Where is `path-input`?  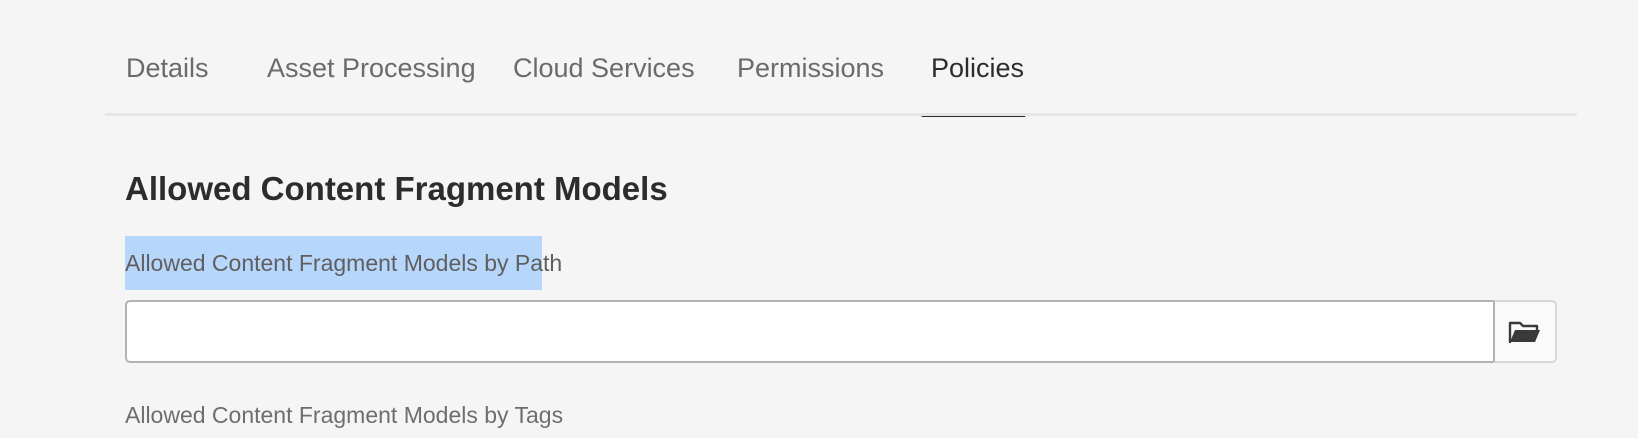 path-input is located at coordinates (809, 331).